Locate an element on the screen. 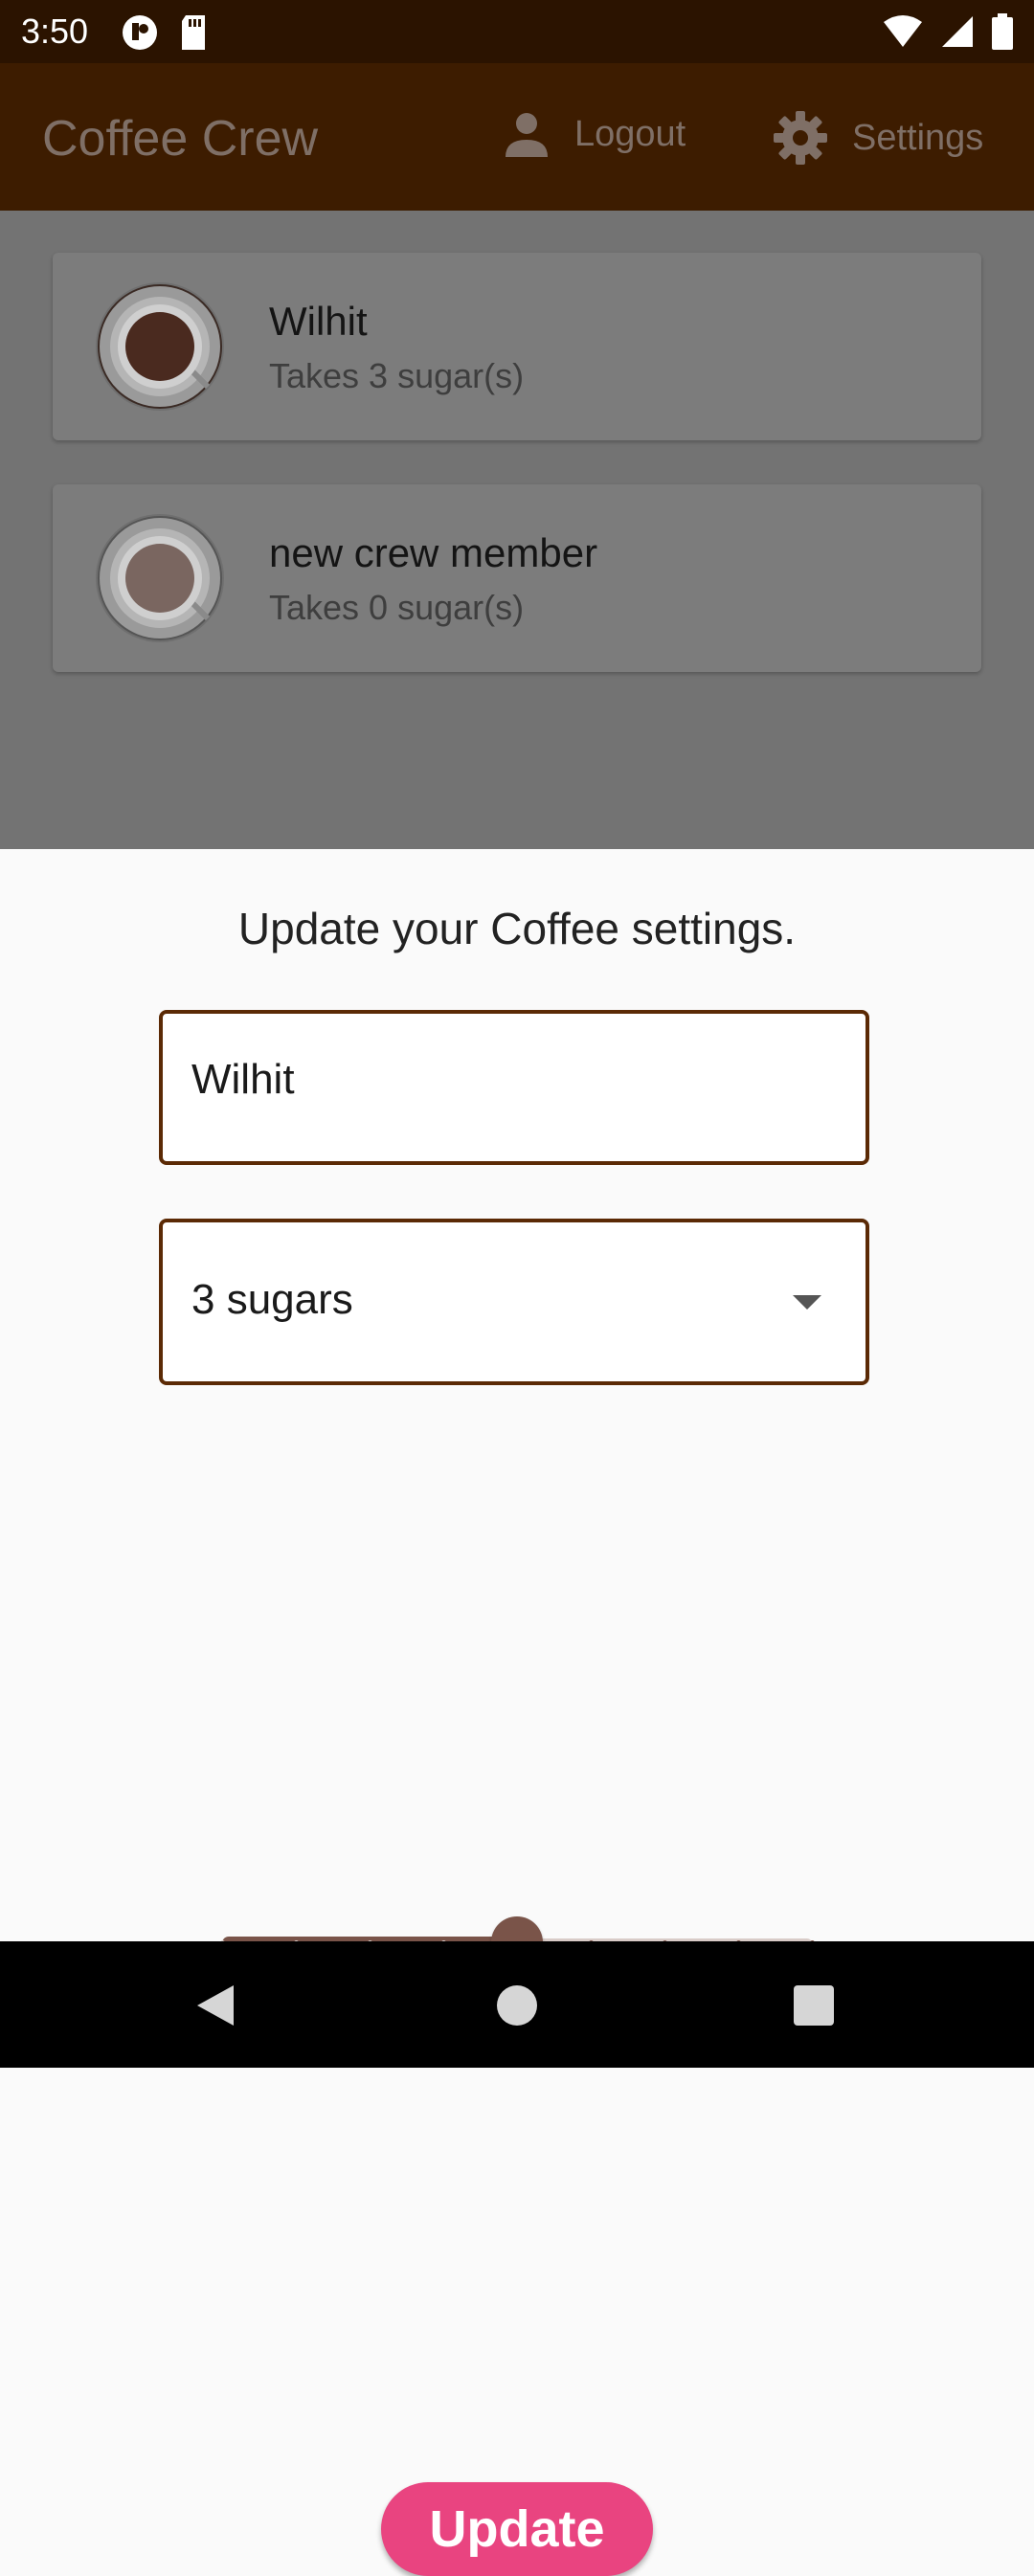 This screenshot has height=2576, width=1034. sd-card-icon is located at coordinates (193, 33).